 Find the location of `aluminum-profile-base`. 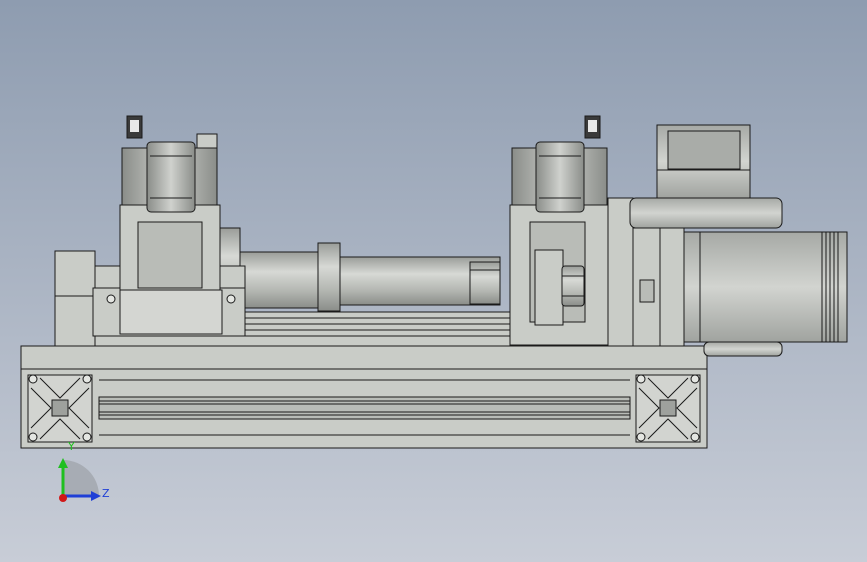

aluminum-profile-base is located at coordinates (364, 408).